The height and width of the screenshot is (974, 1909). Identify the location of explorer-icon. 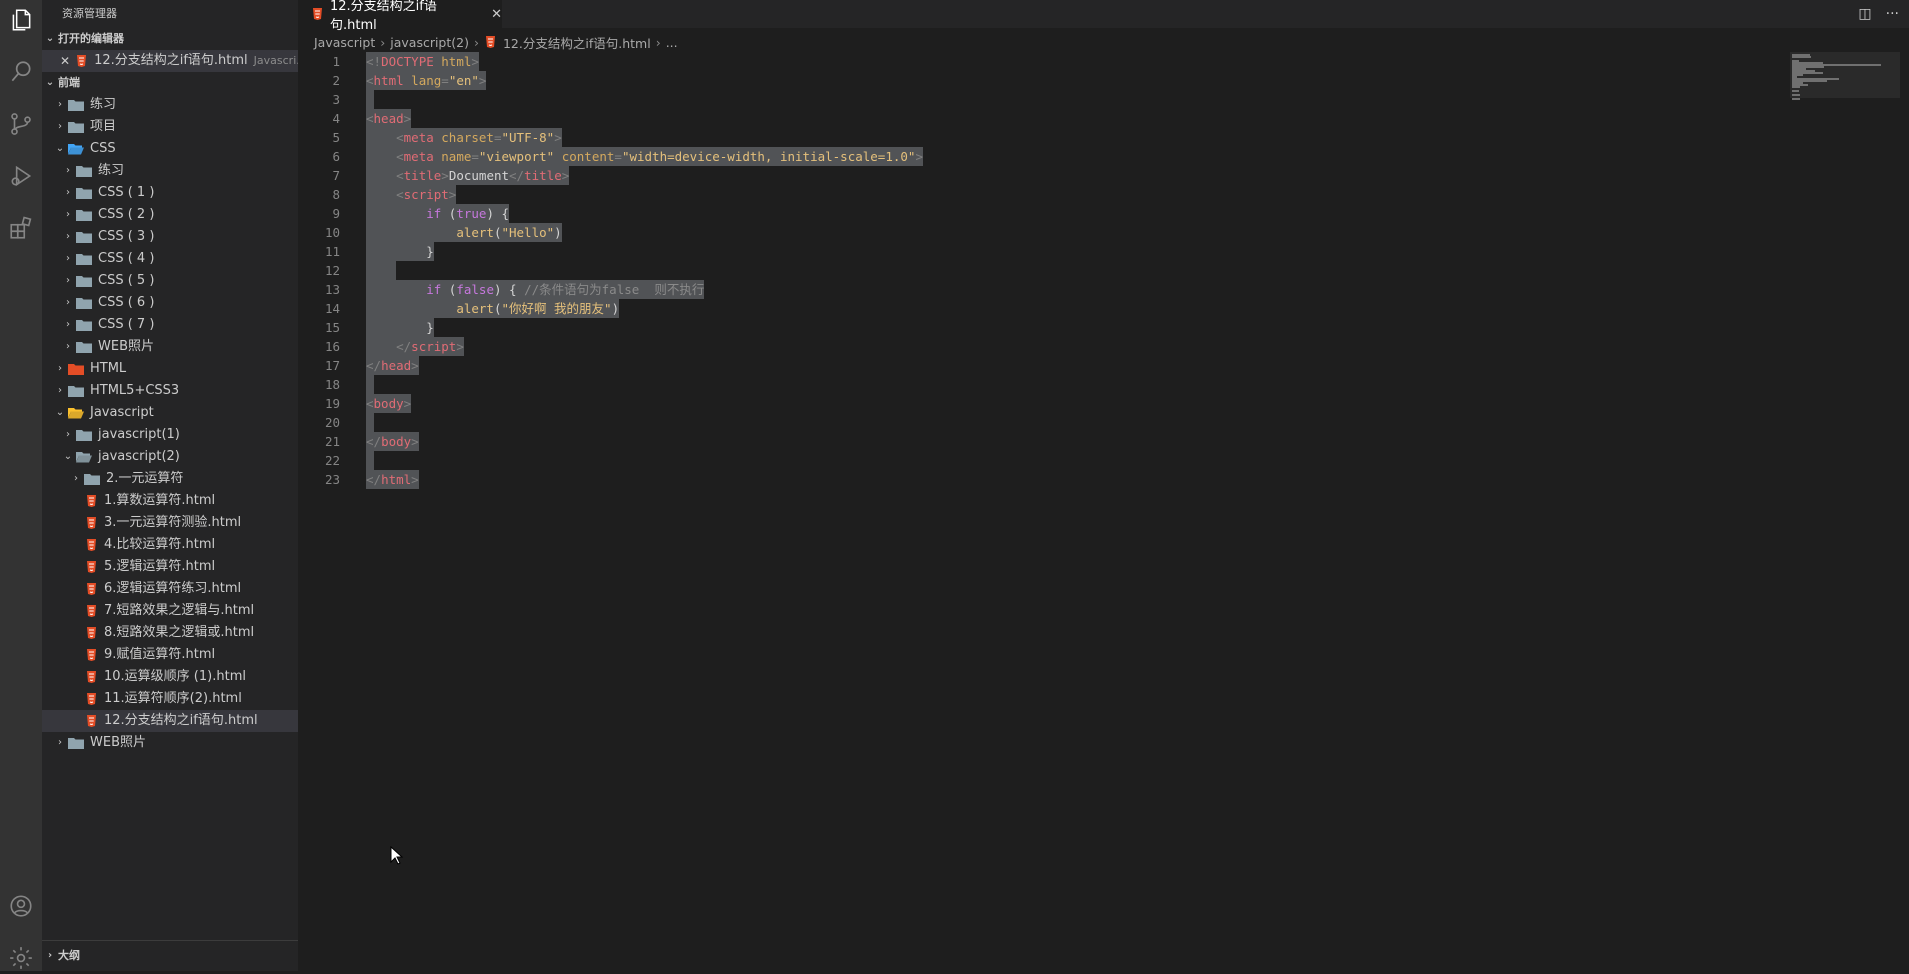
(21, 20).